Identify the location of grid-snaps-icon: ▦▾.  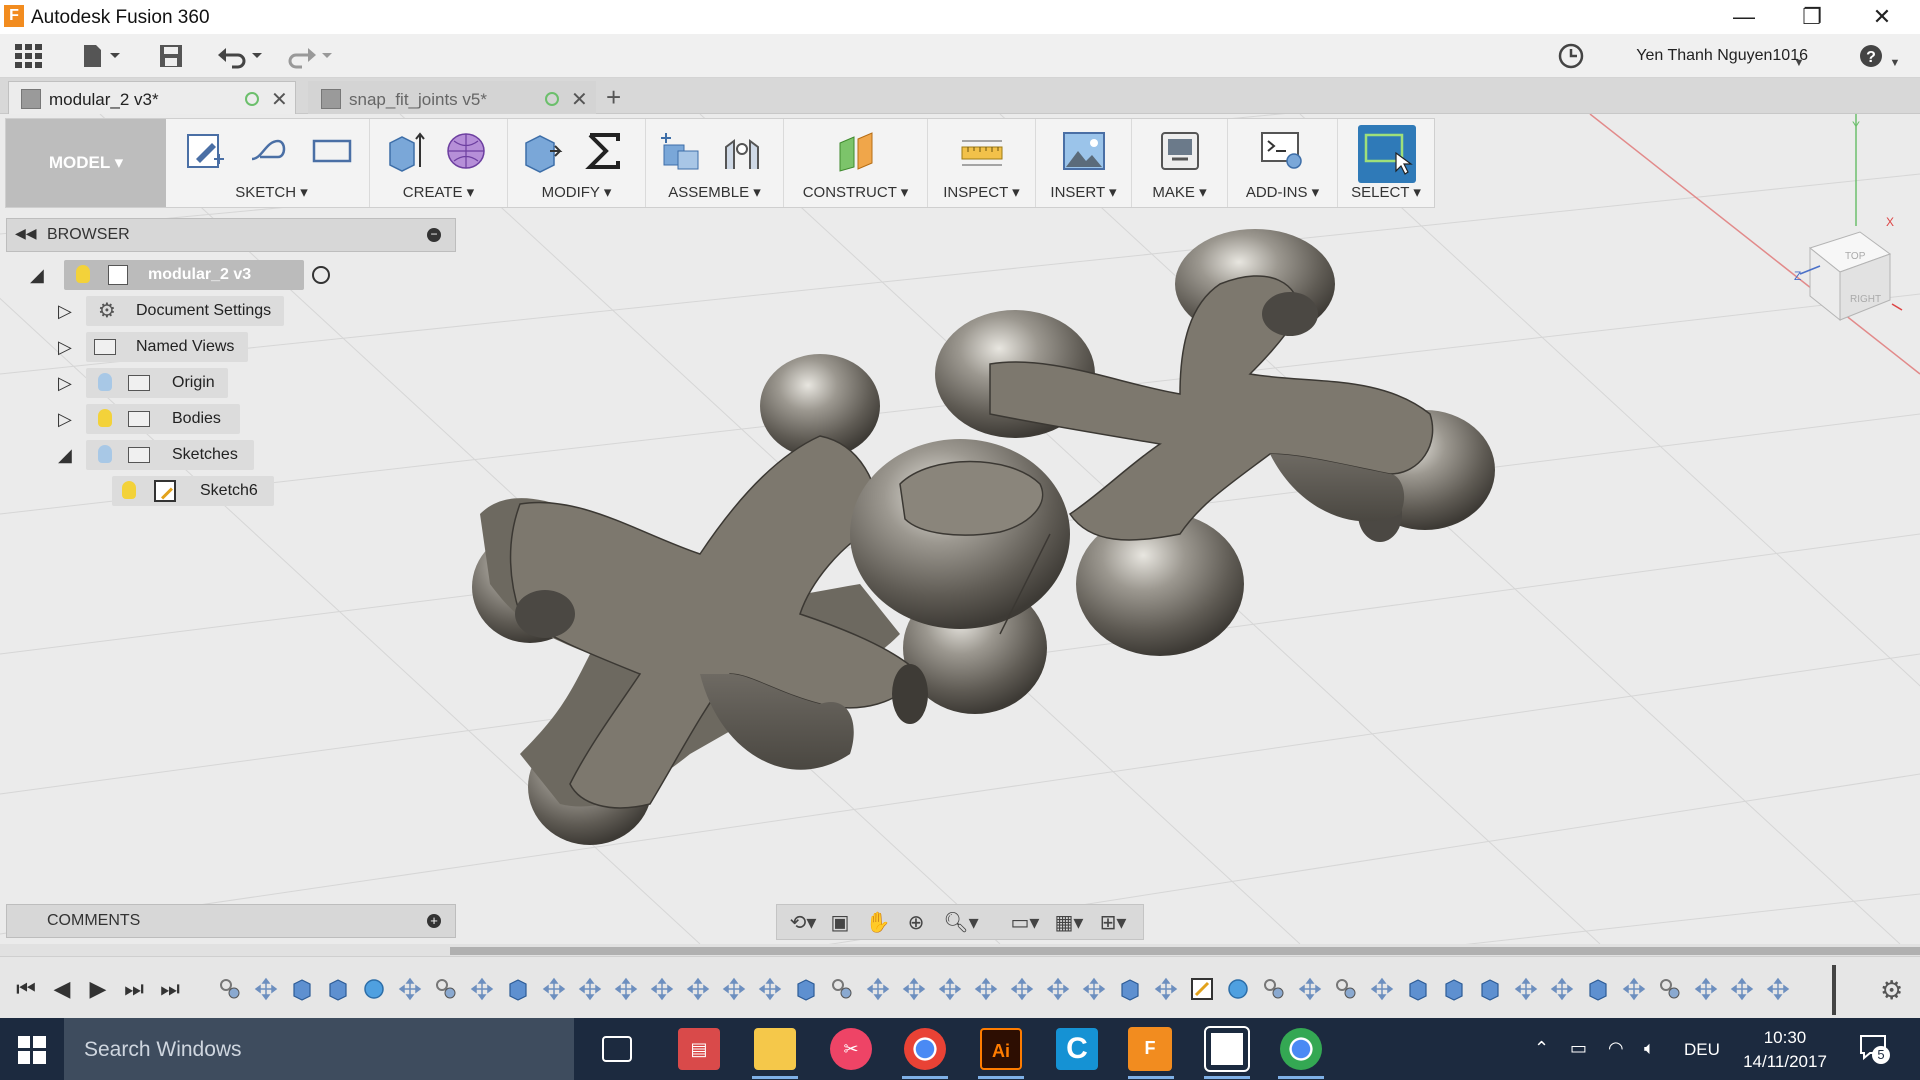
(1069, 923).